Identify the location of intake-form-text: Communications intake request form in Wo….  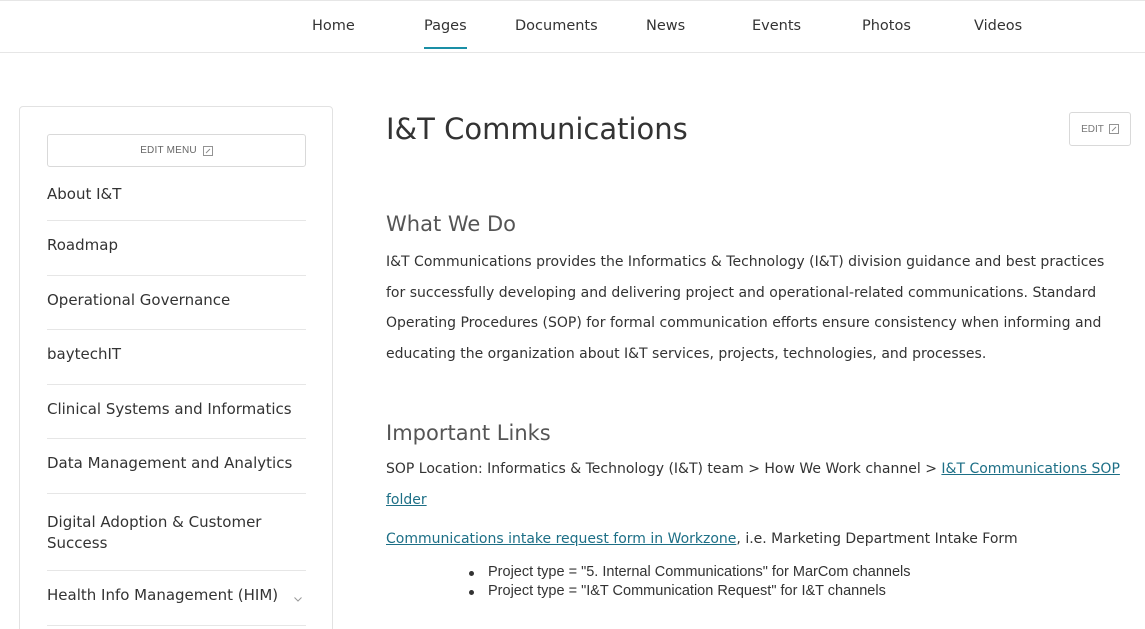
(756, 539).